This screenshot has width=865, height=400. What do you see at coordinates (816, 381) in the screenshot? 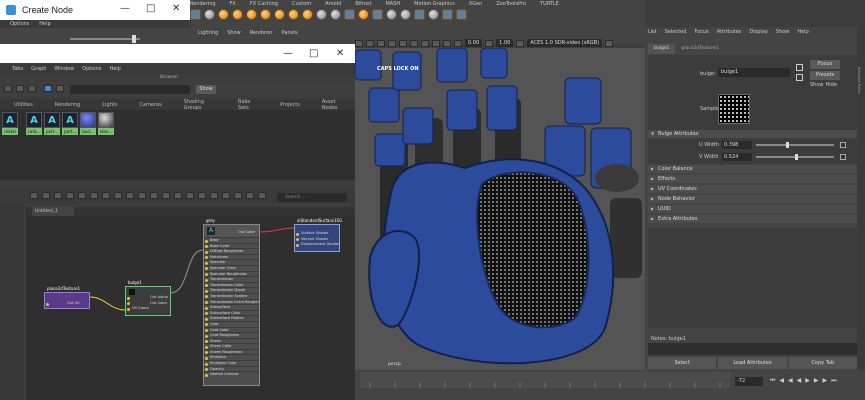
I see `step-forward-icon: ▶` at bounding box center [816, 381].